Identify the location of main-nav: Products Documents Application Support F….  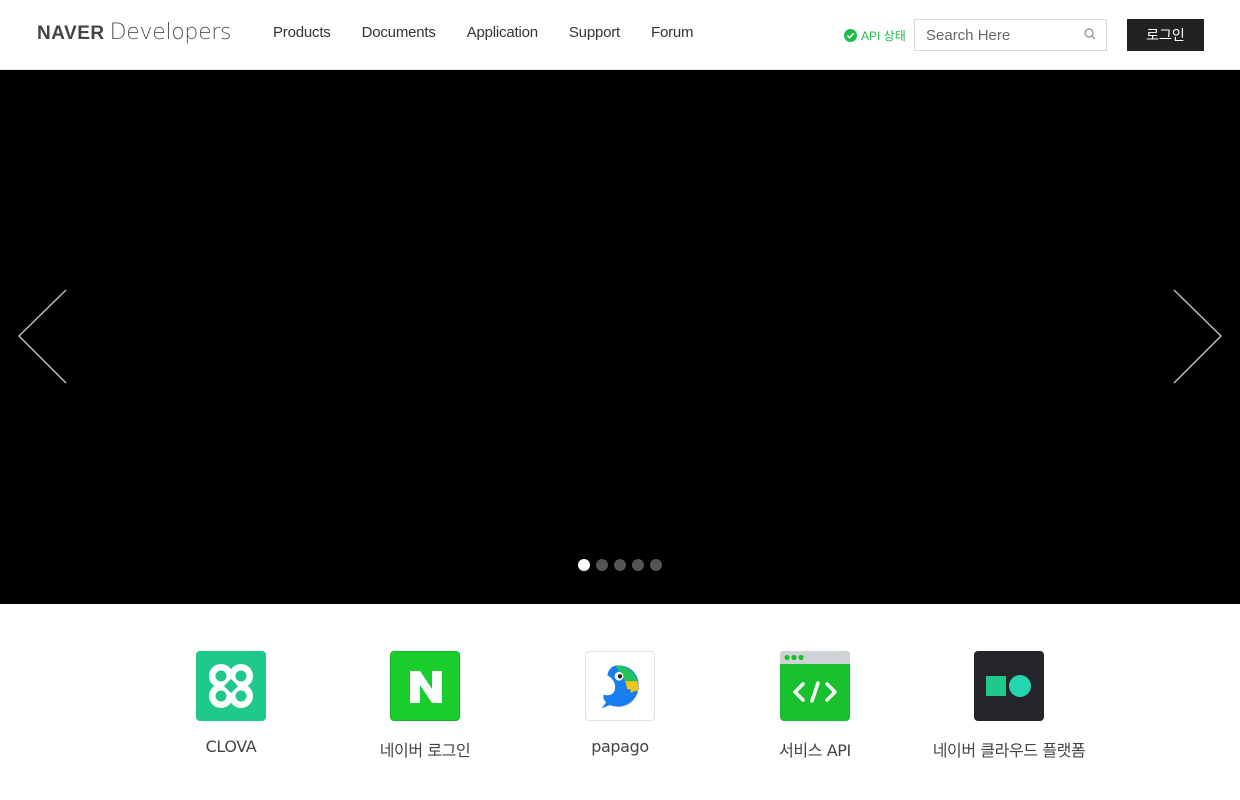
(498, 32).